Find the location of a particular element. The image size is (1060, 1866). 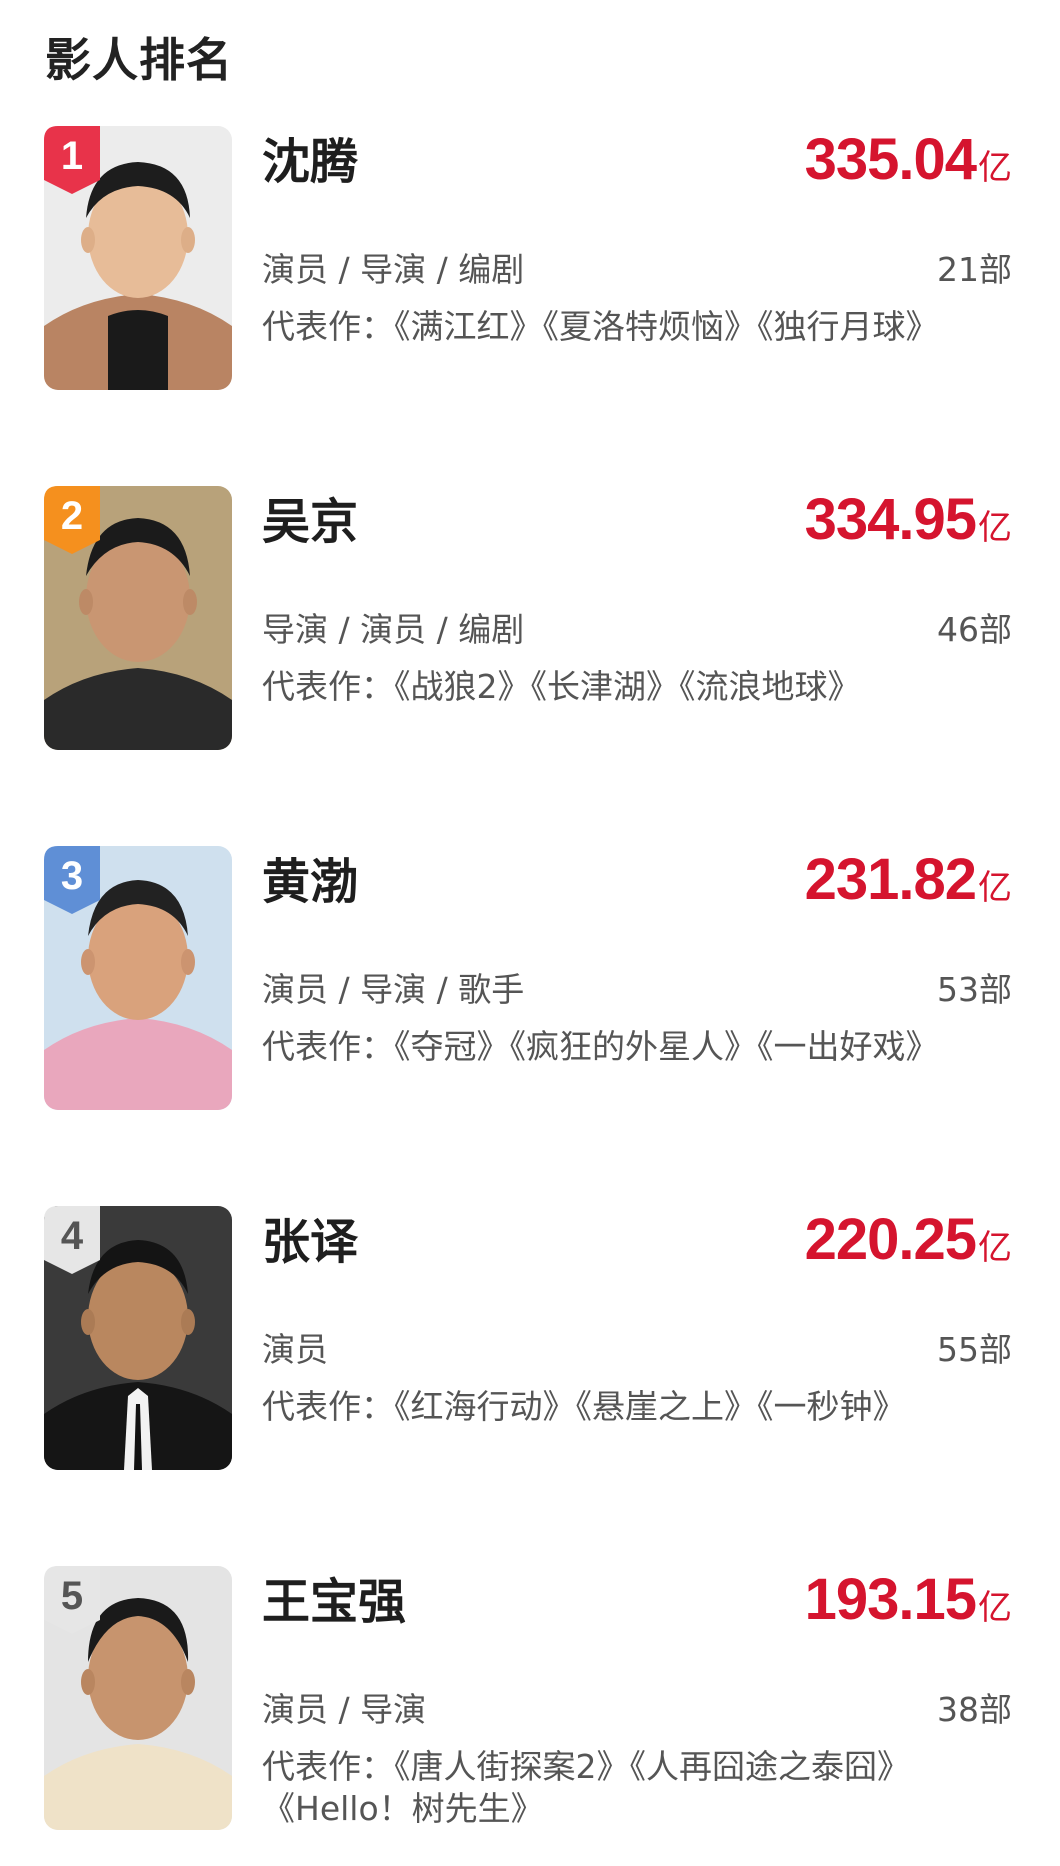

film-count: 55部 is located at coordinates (974, 1349).